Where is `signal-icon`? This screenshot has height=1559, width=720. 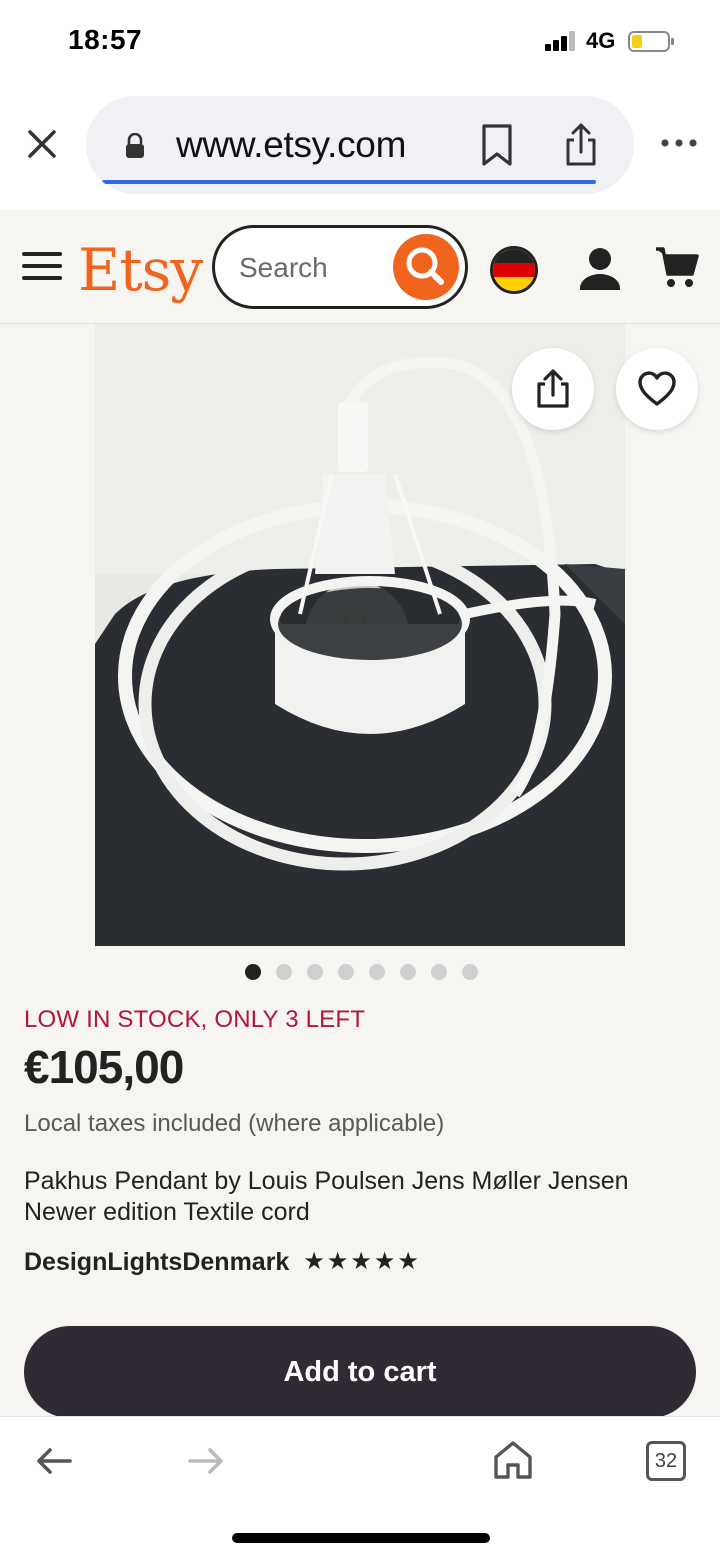 signal-icon is located at coordinates (561, 41).